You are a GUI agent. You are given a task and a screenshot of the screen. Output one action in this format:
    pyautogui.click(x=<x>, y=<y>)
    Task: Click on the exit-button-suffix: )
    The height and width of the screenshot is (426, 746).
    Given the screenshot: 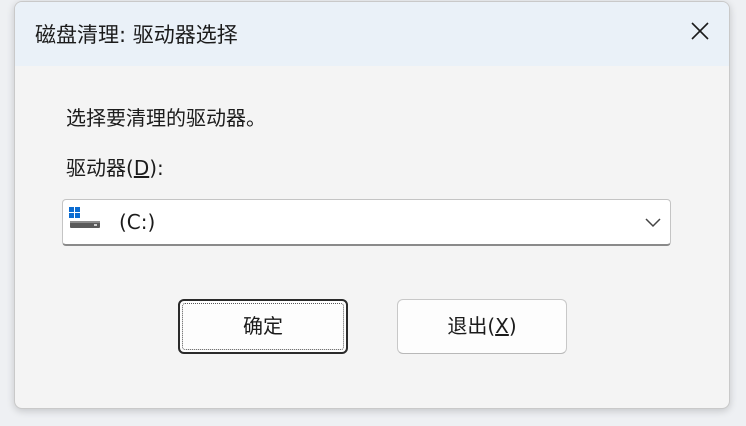 What is the action you would take?
    pyautogui.click(x=512, y=326)
    